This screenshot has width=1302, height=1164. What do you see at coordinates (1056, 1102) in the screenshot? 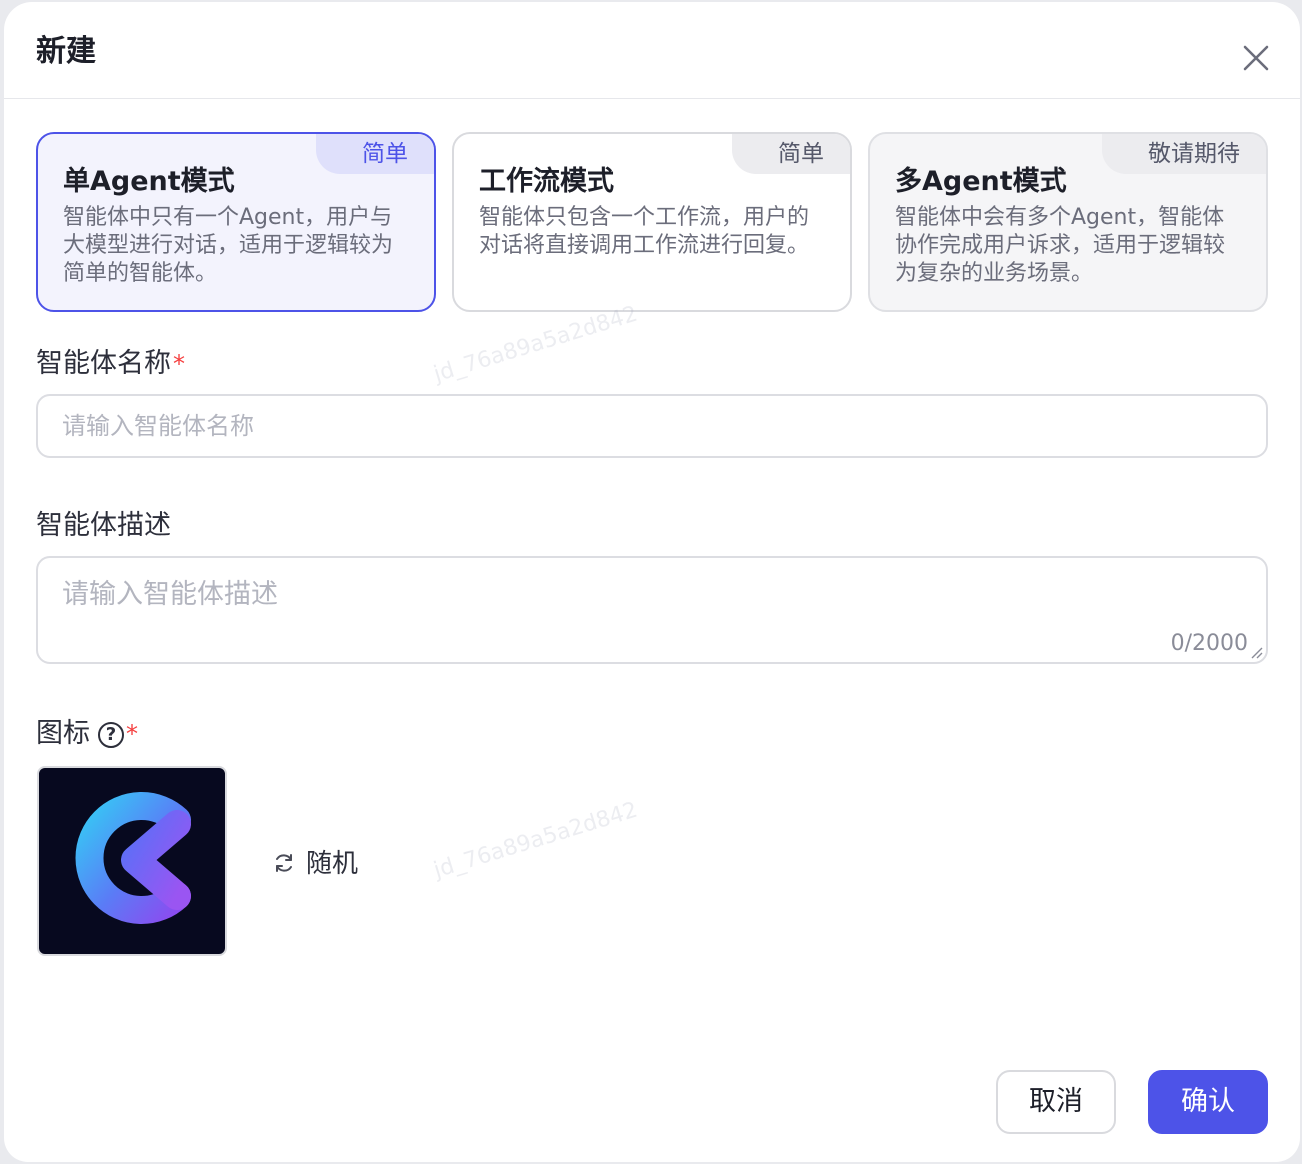
I see `cancel-button: 取消` at bounding box center [1056, 1102].